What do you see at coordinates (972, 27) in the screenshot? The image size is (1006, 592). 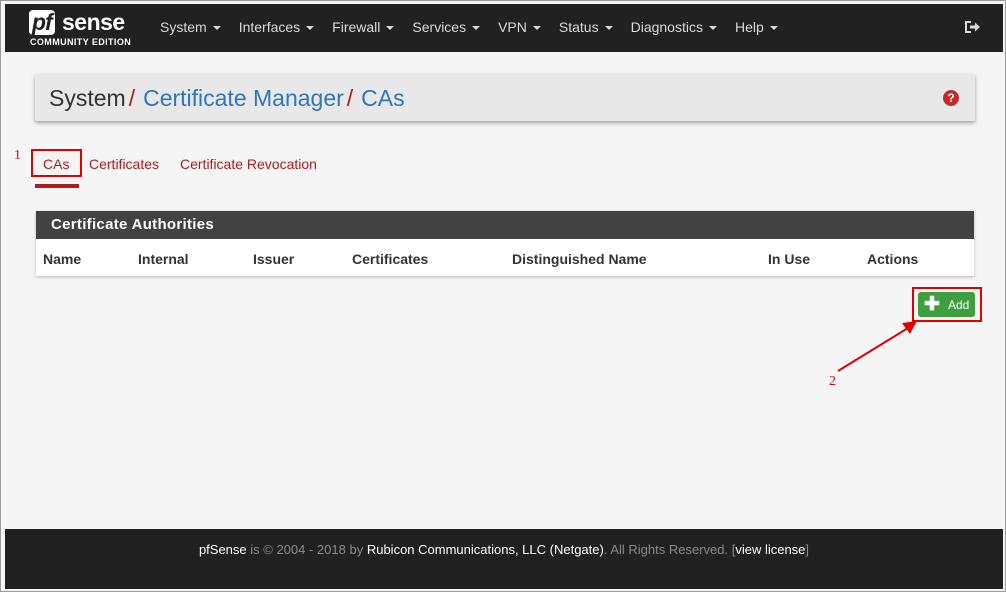 I see `sign-out-icon` at bounding box center [972, 27].